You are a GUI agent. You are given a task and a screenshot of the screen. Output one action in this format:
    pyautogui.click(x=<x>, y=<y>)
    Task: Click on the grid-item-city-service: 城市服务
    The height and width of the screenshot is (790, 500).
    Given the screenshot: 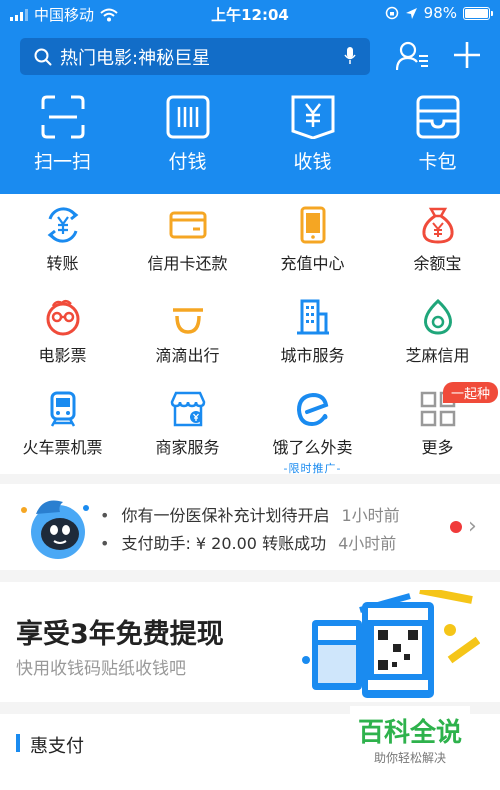 What is the action you would take?
    pyautogui.click(x=312, y=332)
    